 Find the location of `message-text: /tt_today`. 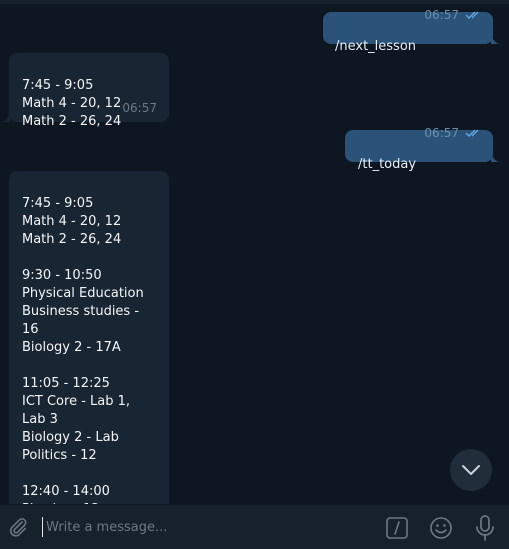

message-text: /tt_today is located at coordinates (419, 165).